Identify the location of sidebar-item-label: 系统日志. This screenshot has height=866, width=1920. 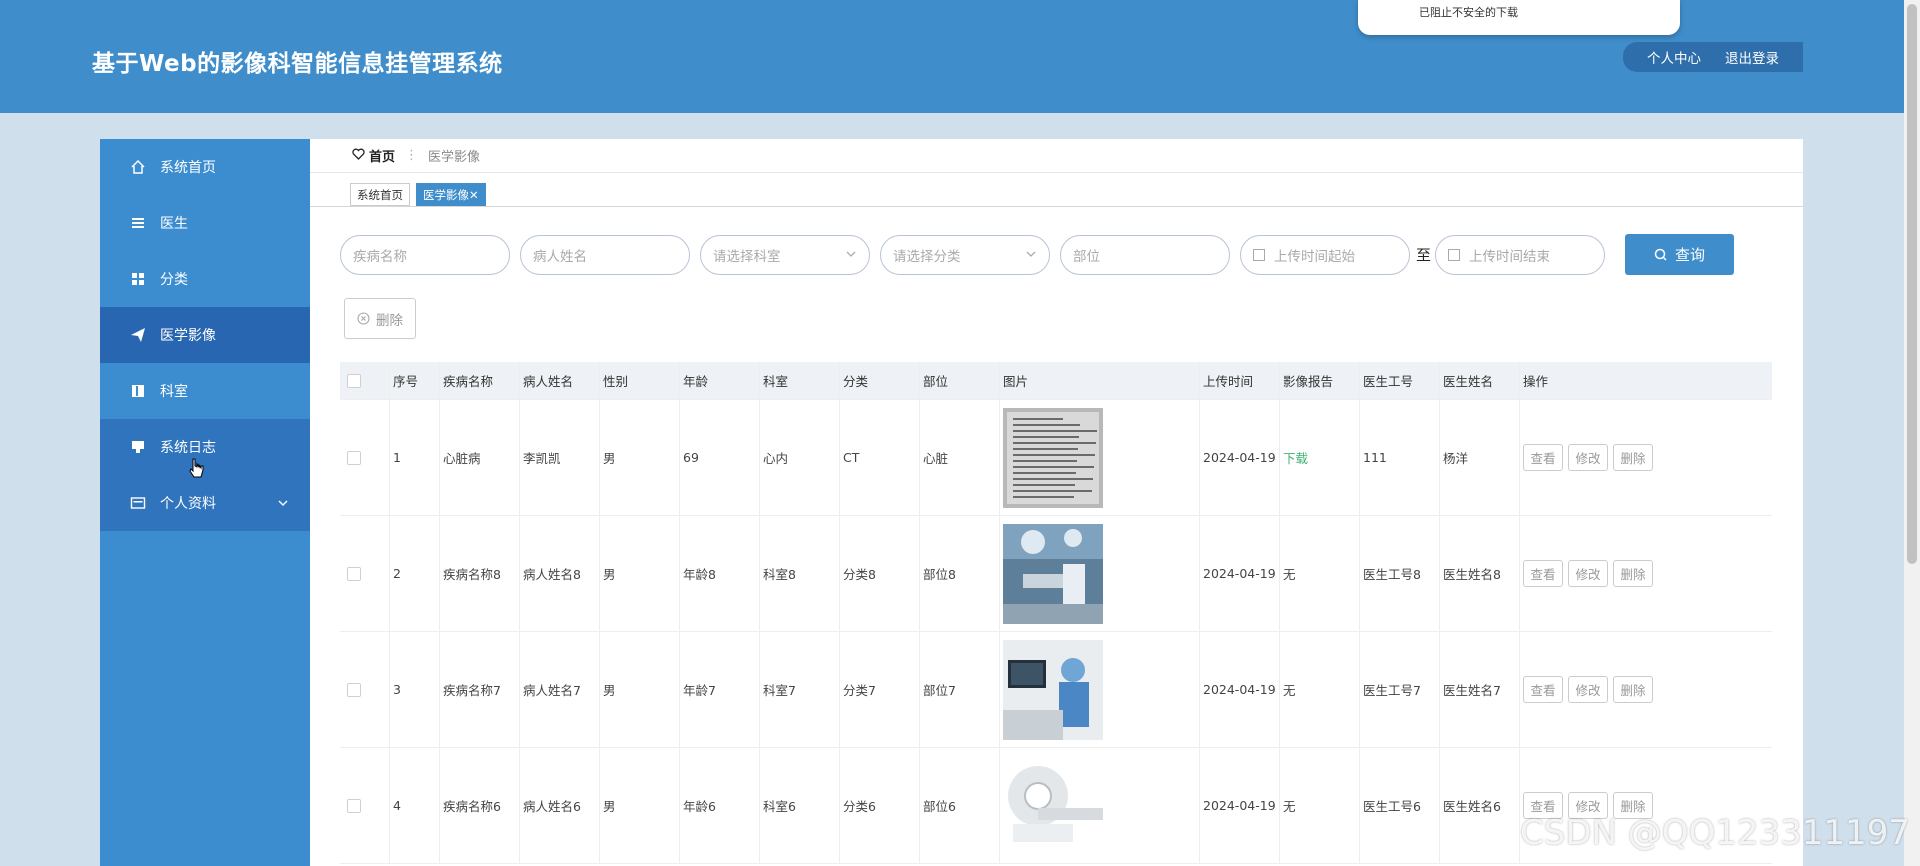
(188, 448).